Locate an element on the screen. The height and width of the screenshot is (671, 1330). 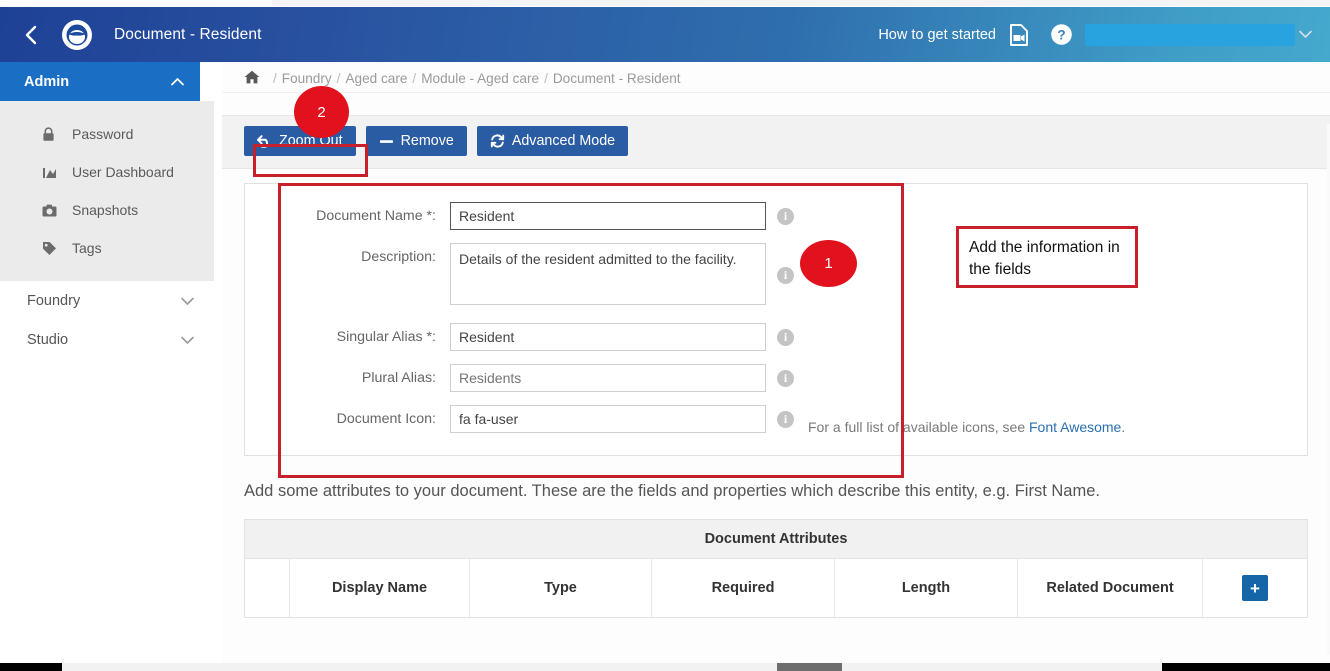
document-attributes-title: Document Attributes is located at coordinates (776, 539).